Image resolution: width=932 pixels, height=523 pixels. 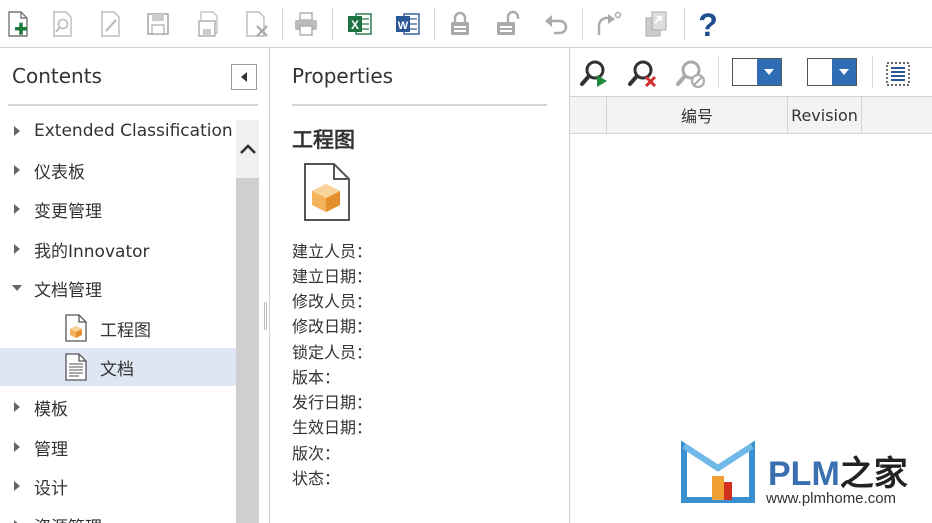 I want to click on grid-column-number: 编号, so click(x=697, y=115).